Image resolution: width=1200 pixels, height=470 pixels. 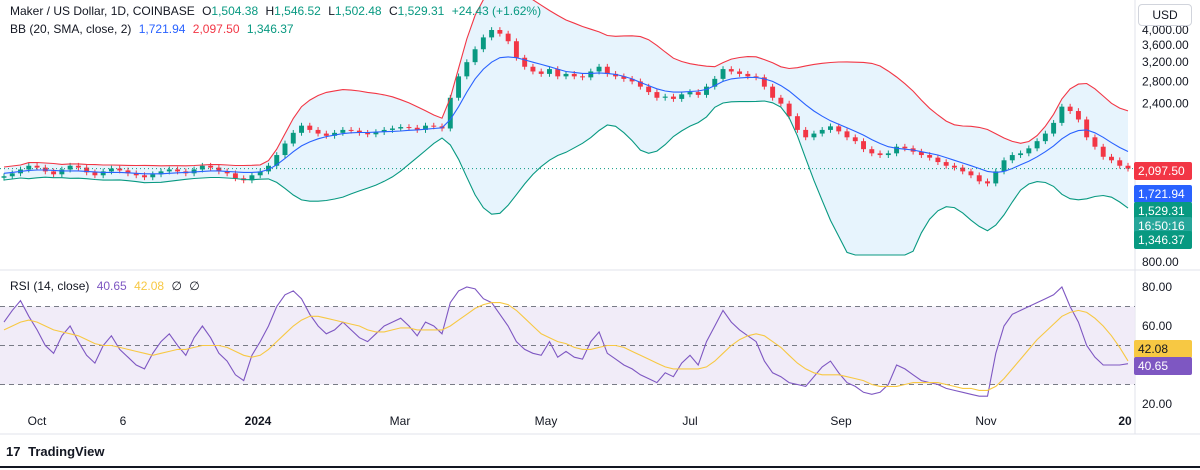 I want to click on currency-button: USD, so click(x=1165, y=15).